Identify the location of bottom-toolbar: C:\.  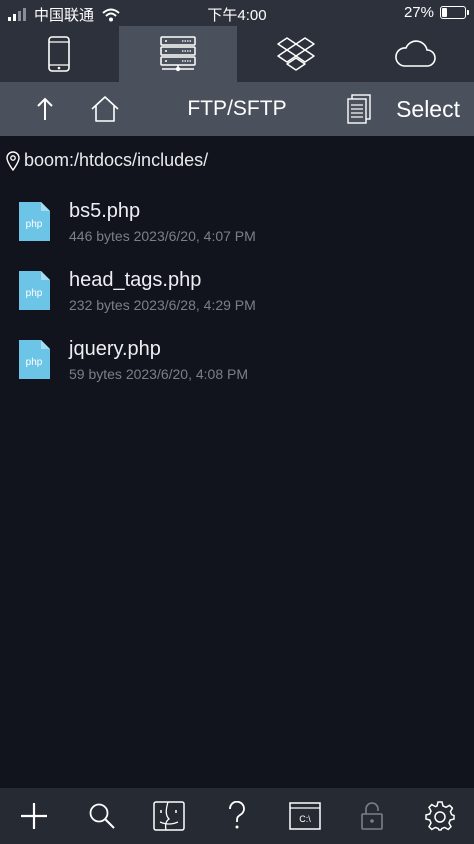
(237, 816).